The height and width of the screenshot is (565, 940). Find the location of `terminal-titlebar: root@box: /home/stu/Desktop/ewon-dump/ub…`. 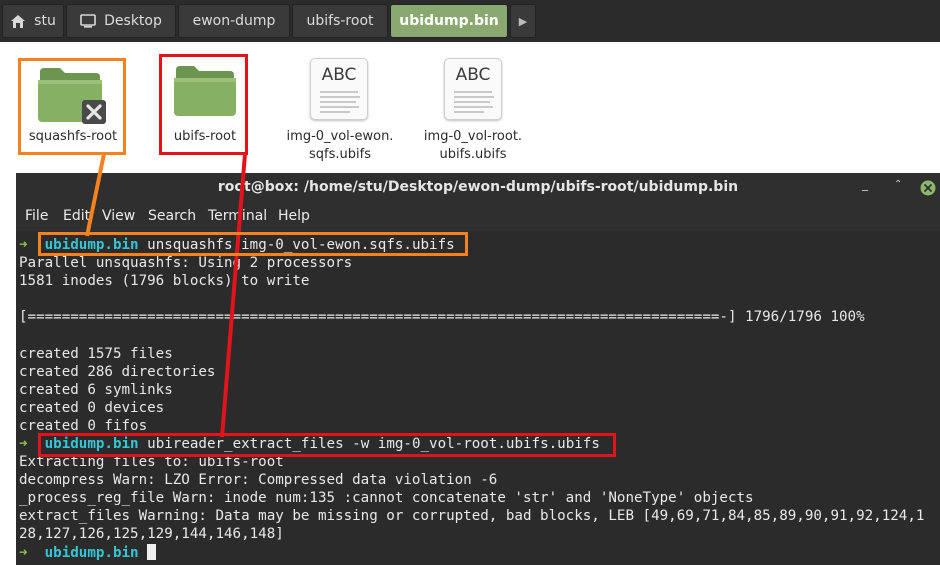

terminal-titlebar: root@box: /home/stu/Desktop/ewon-dump/ub… is located at coordinates (478, 188).